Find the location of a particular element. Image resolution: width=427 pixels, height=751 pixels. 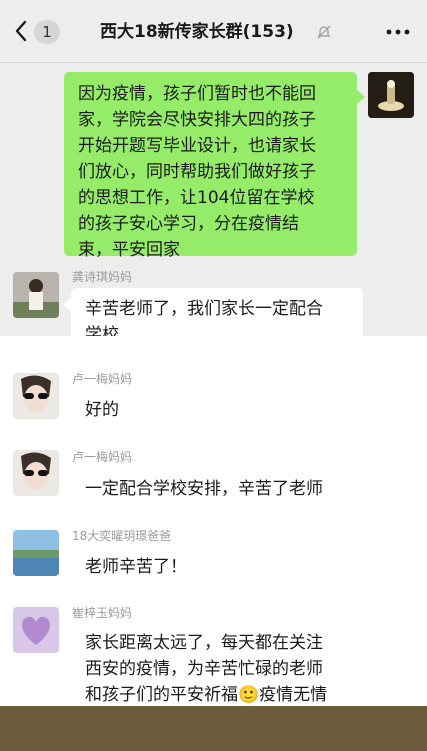

more-options-icon is located at coordinates (398, 32).